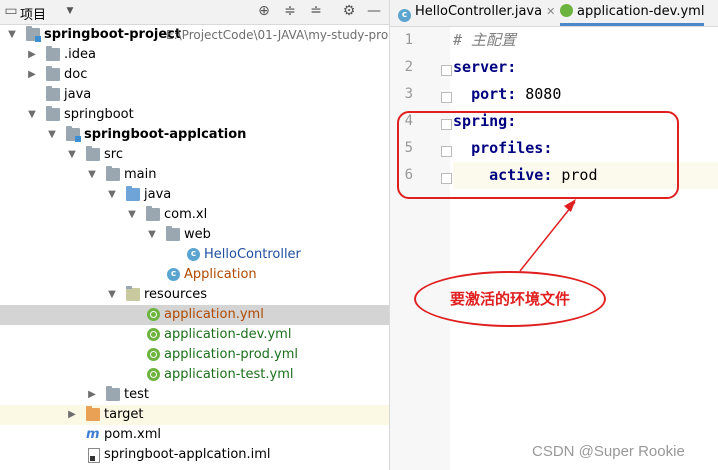  What do you see at coordinates (99, 114) in the screenshot?
I see `tree-item-label: springboot` at bounding box center [99, 114].